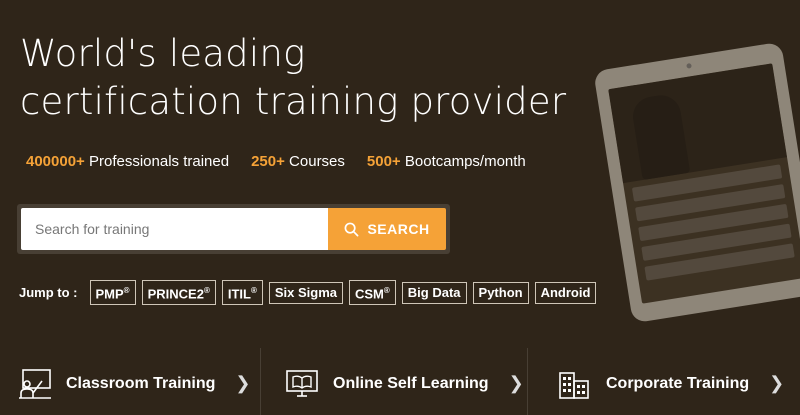 The image size is (800, 415). Describe the element at coordinates (465, 161) in the screenshot. I see `stat-label: Bootcamps/month` at that location.